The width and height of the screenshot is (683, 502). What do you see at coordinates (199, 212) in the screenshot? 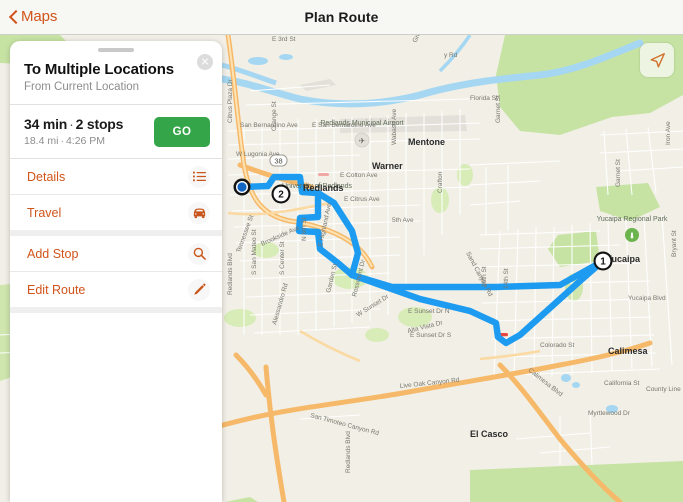
I see `car-icon` at bounding box center [199, 212].